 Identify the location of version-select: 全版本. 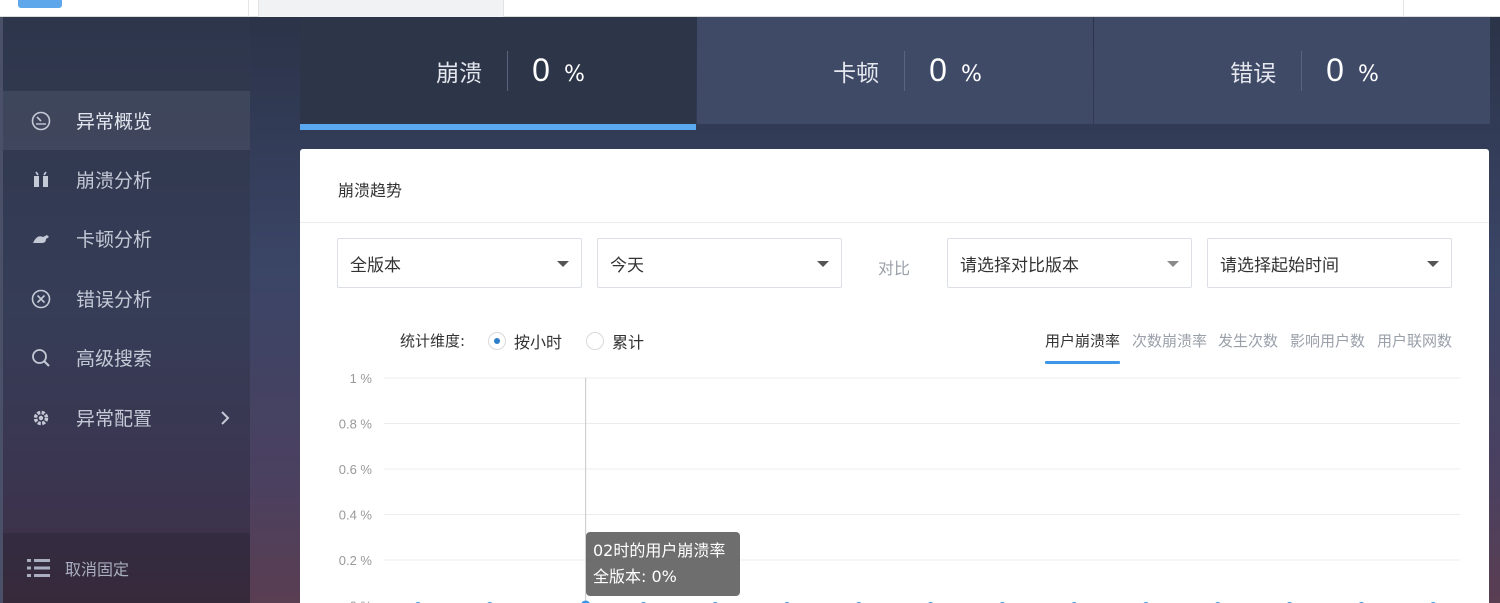
(459, 263).